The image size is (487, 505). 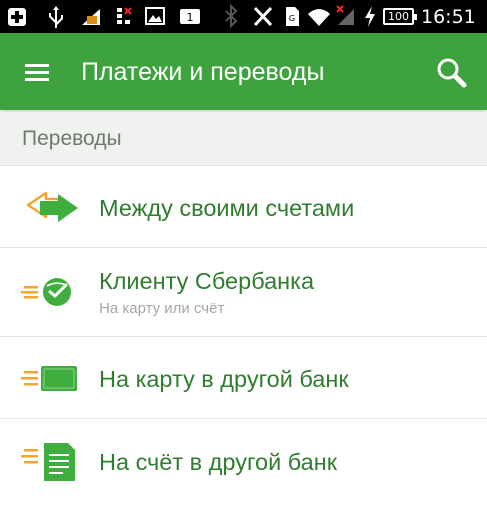 I want to click on list-item-title: На счёт в другой банк, so click(x=218, y=462).